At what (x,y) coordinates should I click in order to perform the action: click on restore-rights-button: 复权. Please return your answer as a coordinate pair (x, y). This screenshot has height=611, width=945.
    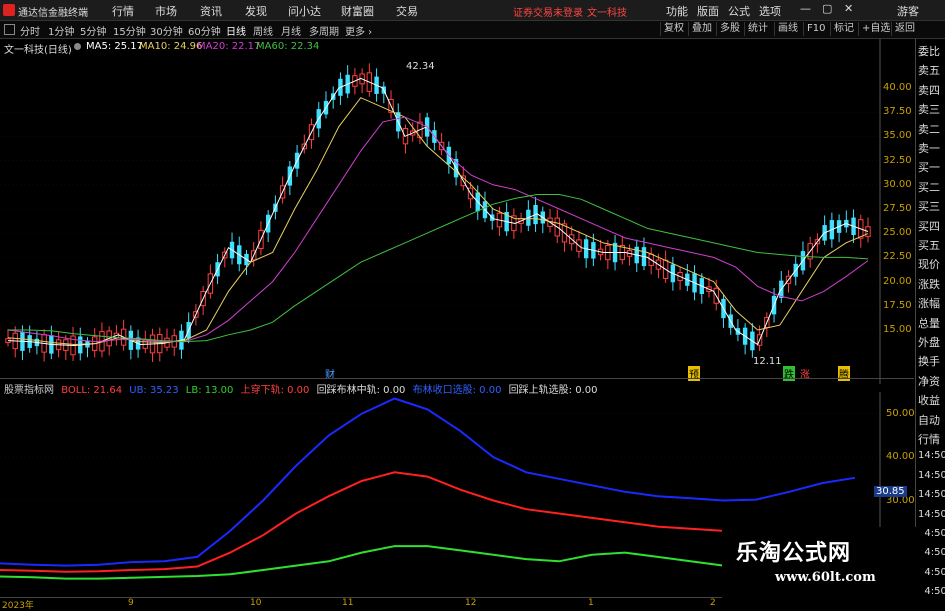
    Looking at the image, I should click on (673, 29).